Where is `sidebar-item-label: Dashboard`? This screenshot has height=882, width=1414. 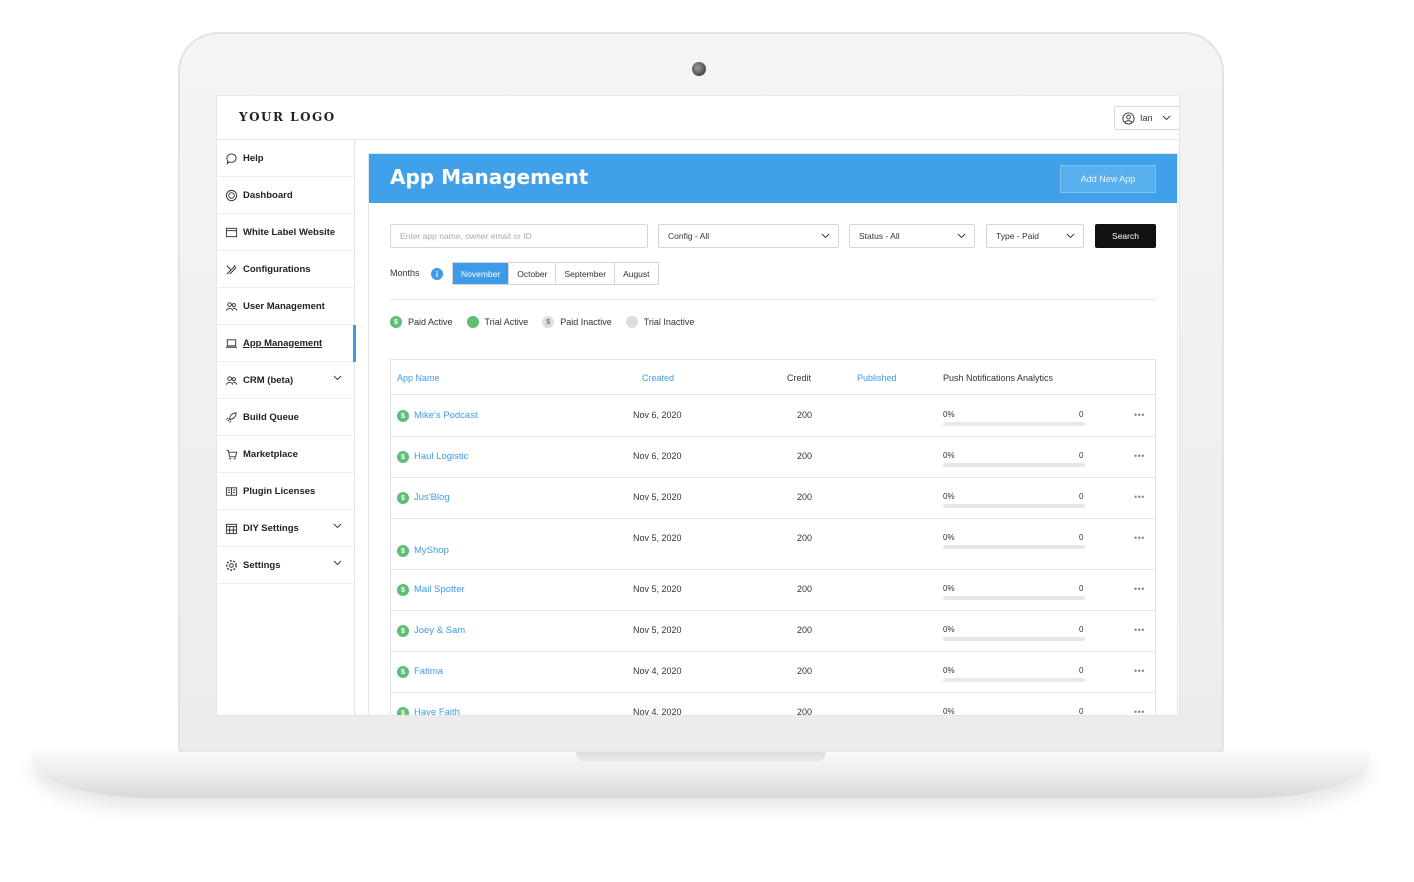
sidebar-item-label: Dashboard is located at coordinates (268, 195).